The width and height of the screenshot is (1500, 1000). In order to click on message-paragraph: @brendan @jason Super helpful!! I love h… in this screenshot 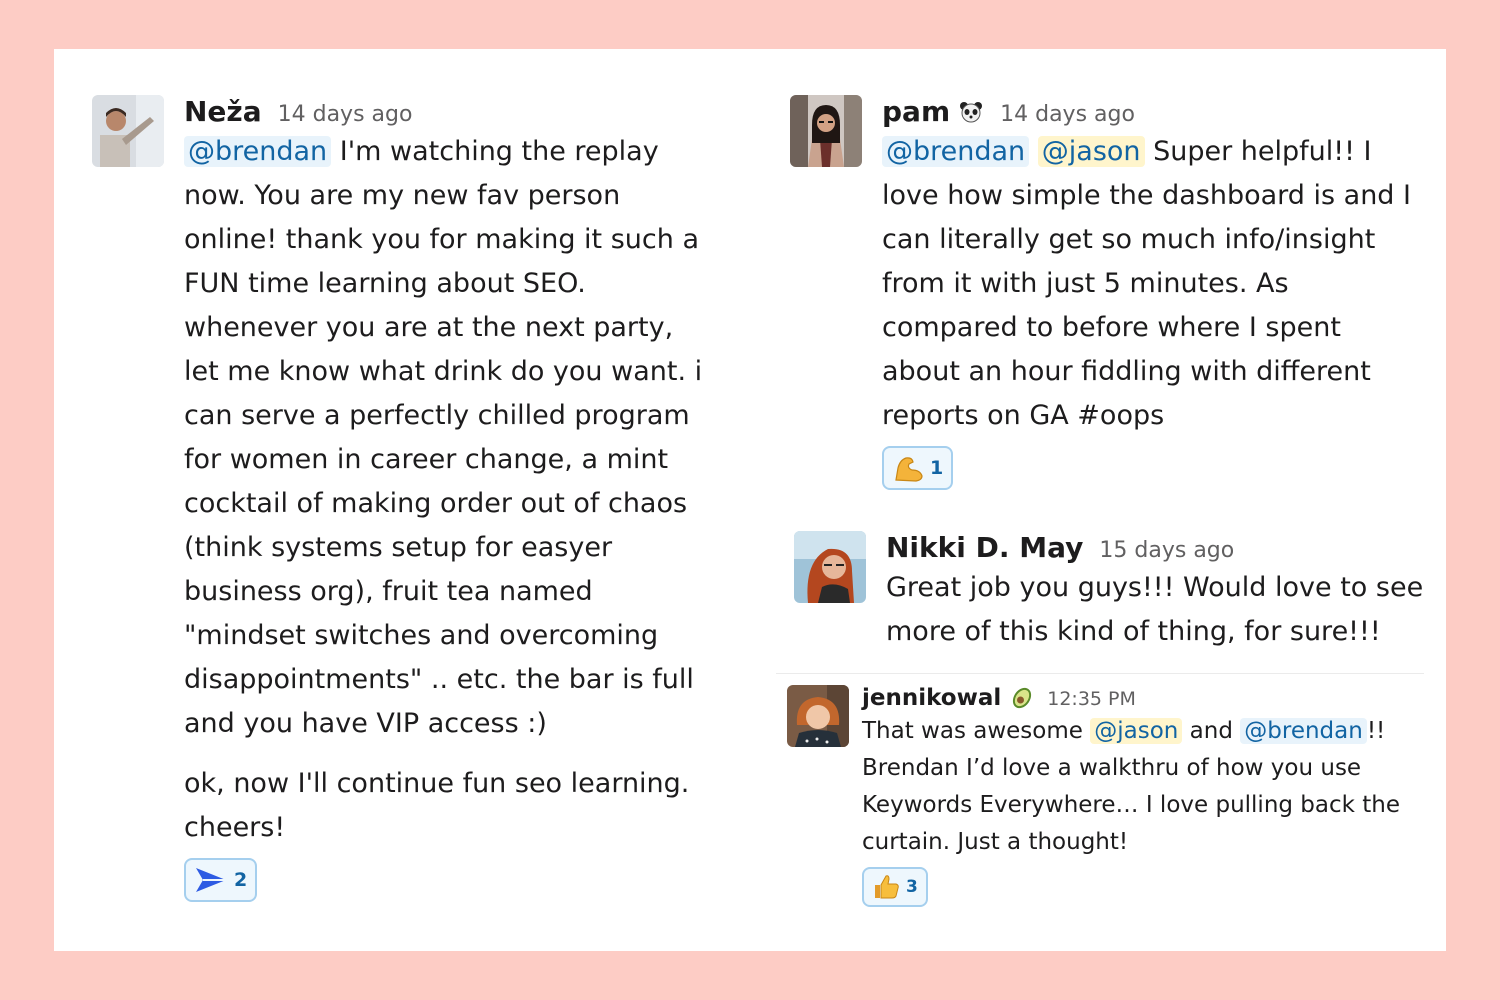, I will do `click(1147, 284)`.